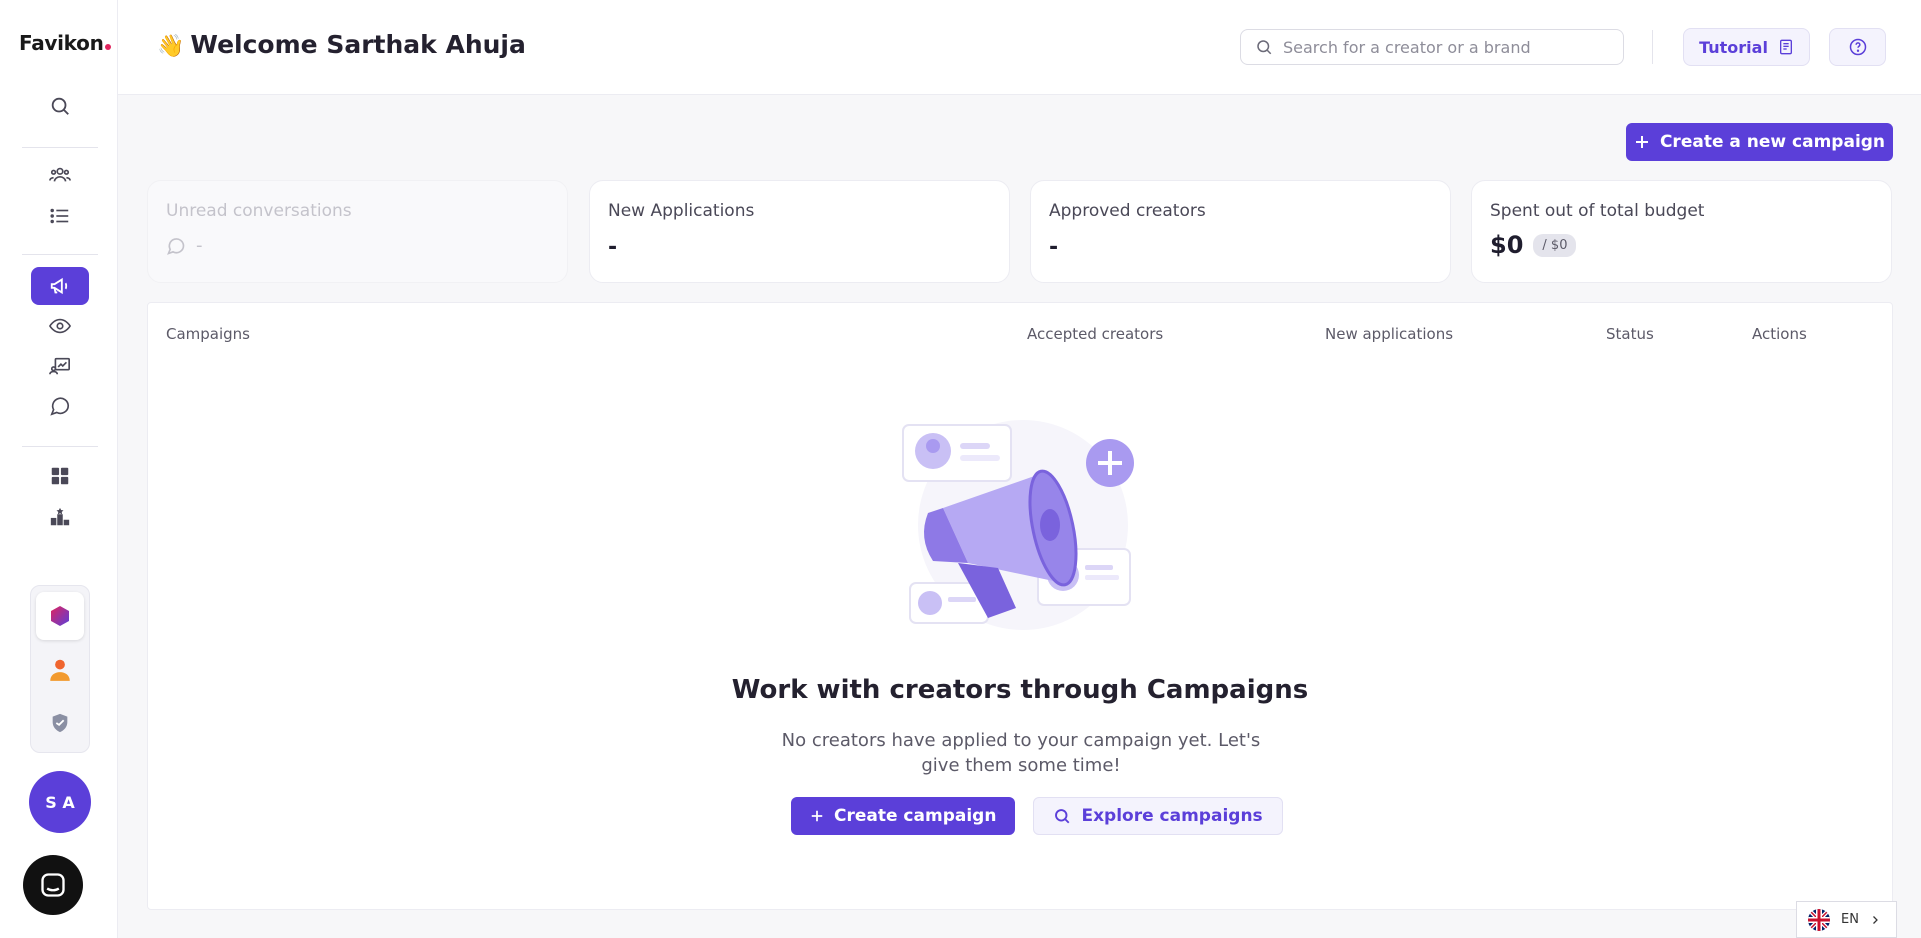 This screenshot has height=938, width=1921. What do you see at coordinates (1095, 334) in the screenshot?
I see `column-header-accepted-creators: Accepted creators` at bounding box center [1095, 334].